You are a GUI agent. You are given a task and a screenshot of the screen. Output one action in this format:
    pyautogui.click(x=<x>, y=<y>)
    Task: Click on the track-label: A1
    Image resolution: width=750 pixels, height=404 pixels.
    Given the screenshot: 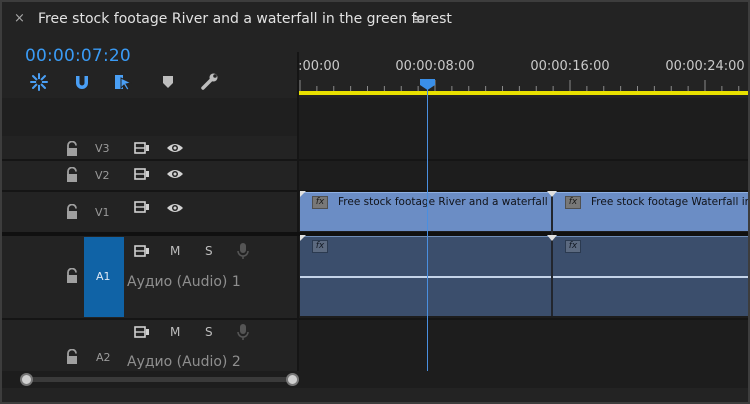 What is the action you would take?
    pyautogui.click(x=103, y=276)
    